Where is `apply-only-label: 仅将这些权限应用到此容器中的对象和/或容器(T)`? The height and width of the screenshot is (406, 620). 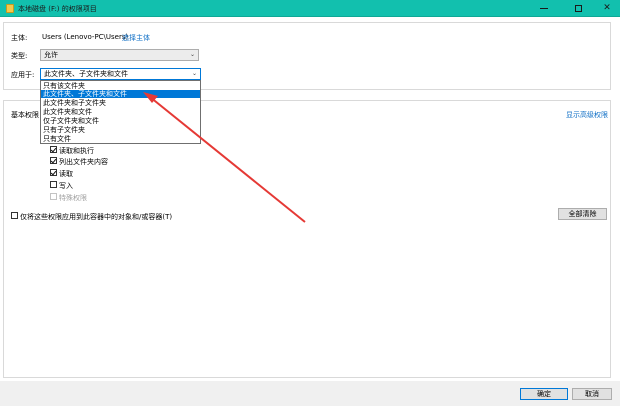 apply-only-label: 仅将这些权限应用到此容器中的对象和/或容器(T) is located at coordinates (96, 217).